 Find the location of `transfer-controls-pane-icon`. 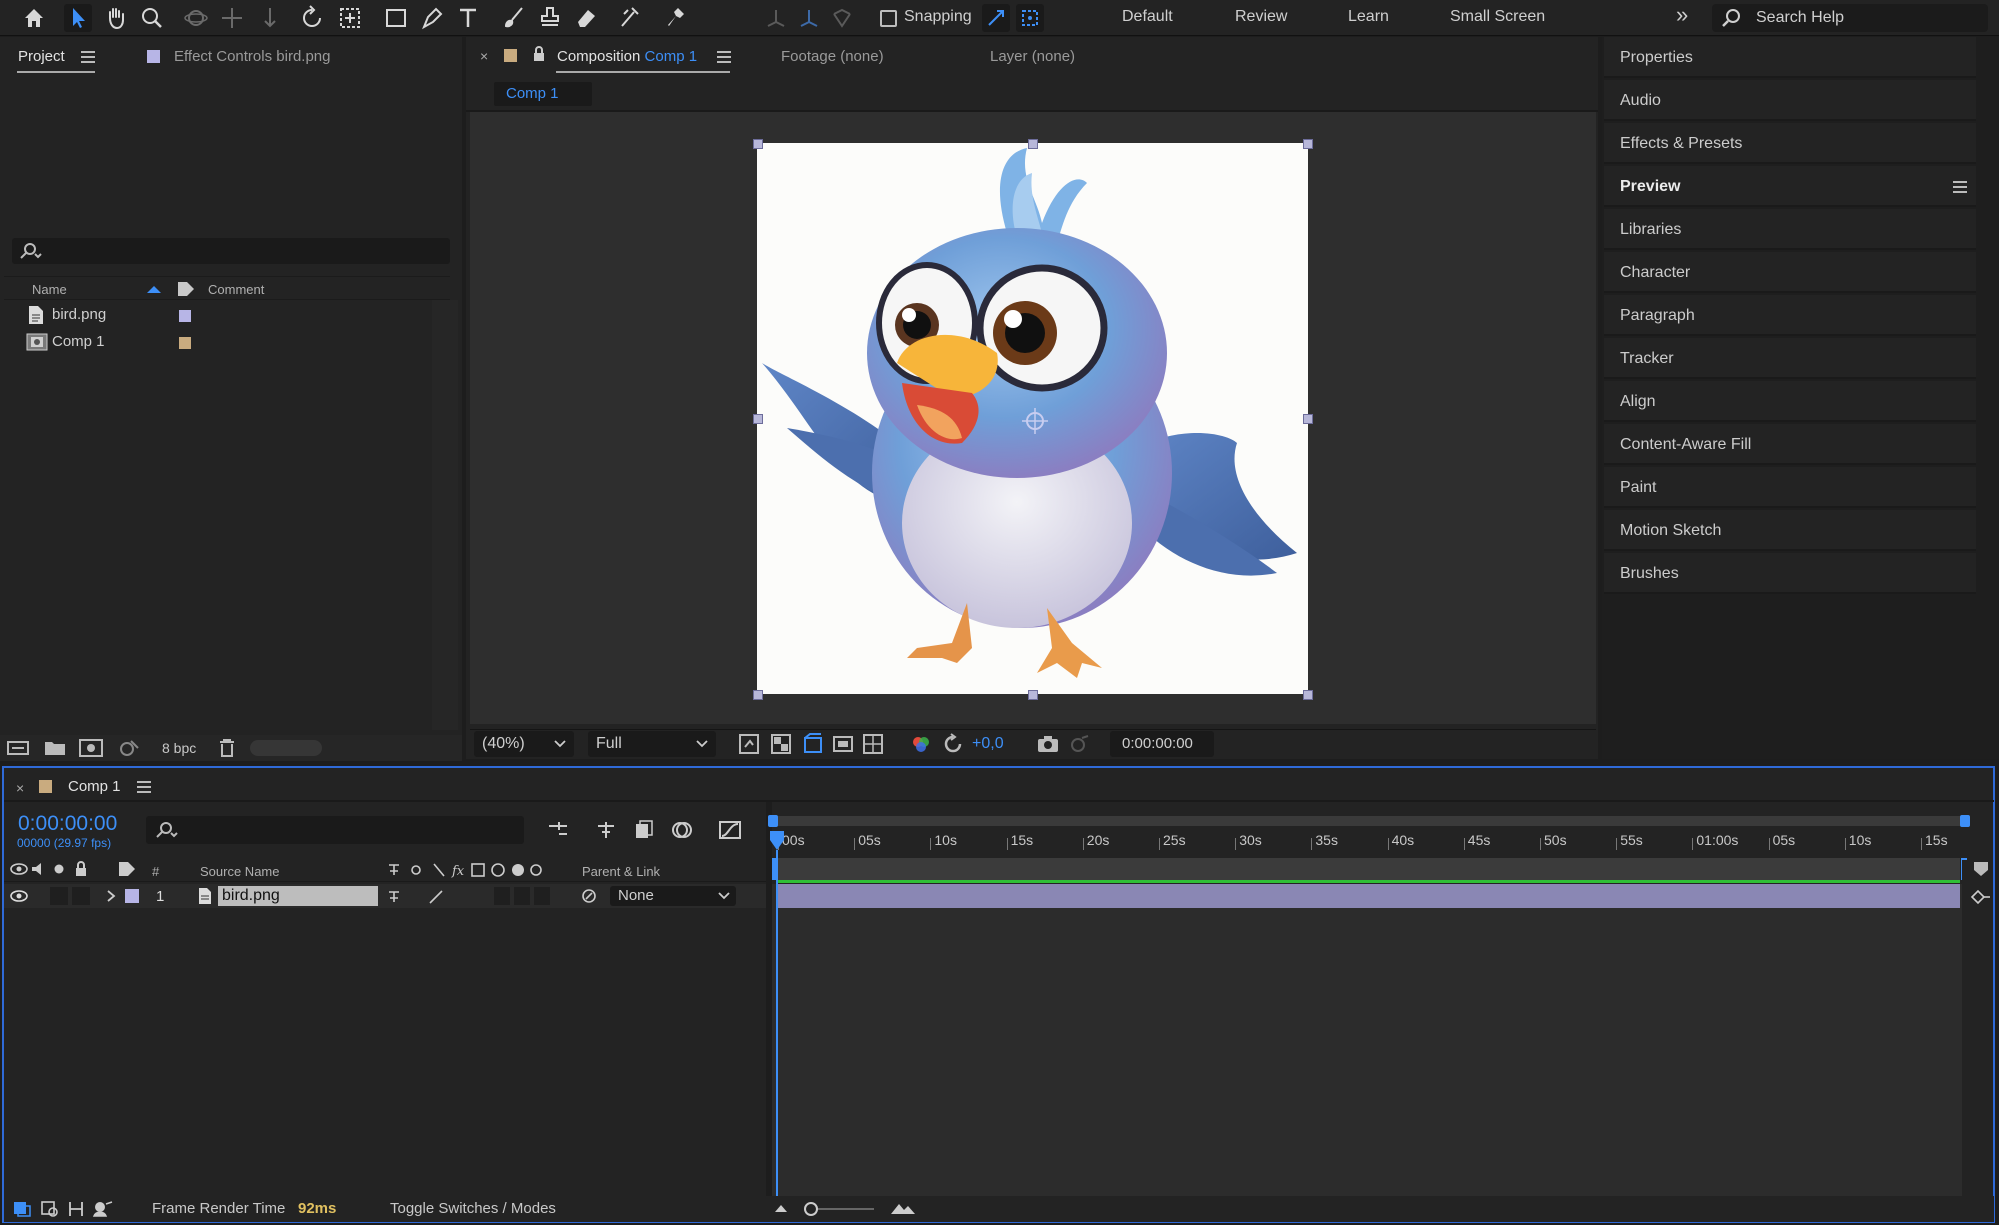

transfer-controls-pane-icon is located at coordinates (50, 1209).